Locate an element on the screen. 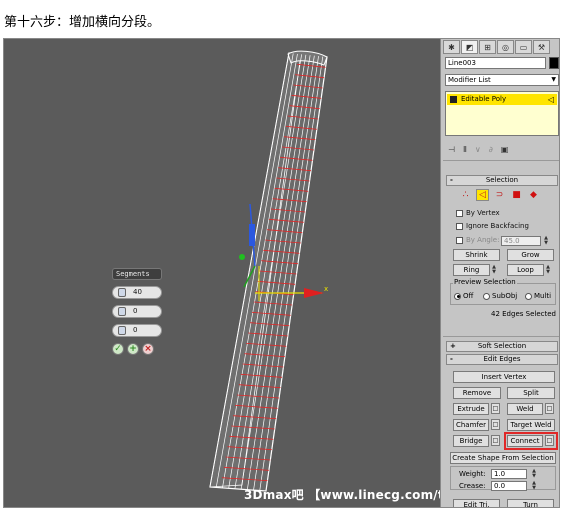 This screenshot has height=510, width=563. target-weld-button: Target Weld is located at coordinates (531, 425).